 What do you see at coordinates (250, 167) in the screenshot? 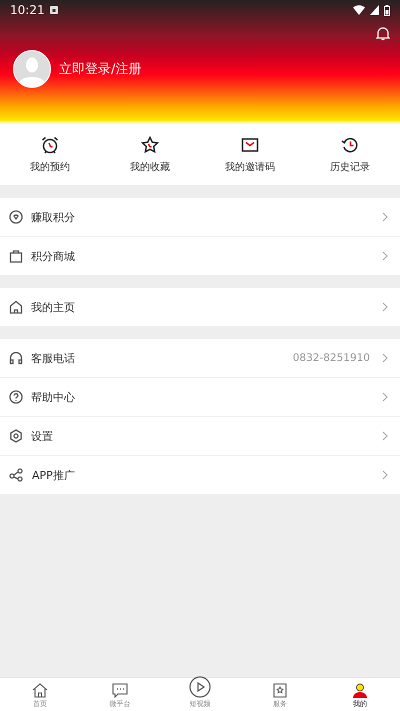
I see `shortcut-label: 我的邀请码` at bounding box center [250, 167].